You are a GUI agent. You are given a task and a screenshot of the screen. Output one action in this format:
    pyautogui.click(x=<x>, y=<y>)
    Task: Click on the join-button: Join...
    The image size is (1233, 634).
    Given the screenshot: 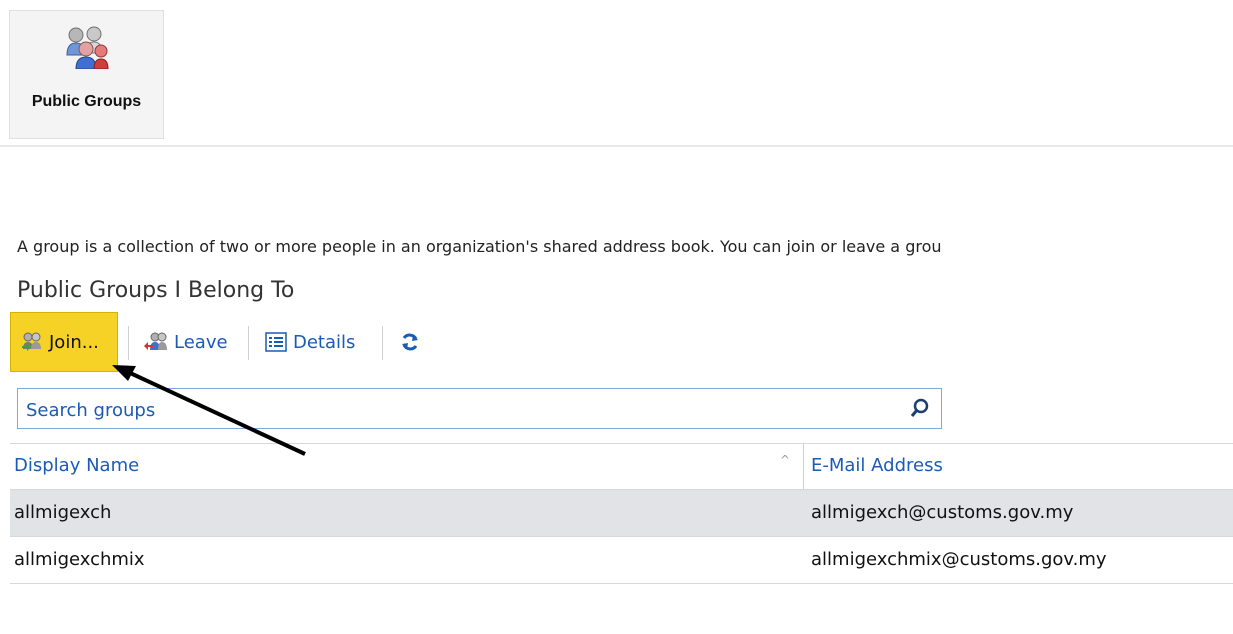 What is the action you would take?
    pyautogui.click(x=64, y=342)
    